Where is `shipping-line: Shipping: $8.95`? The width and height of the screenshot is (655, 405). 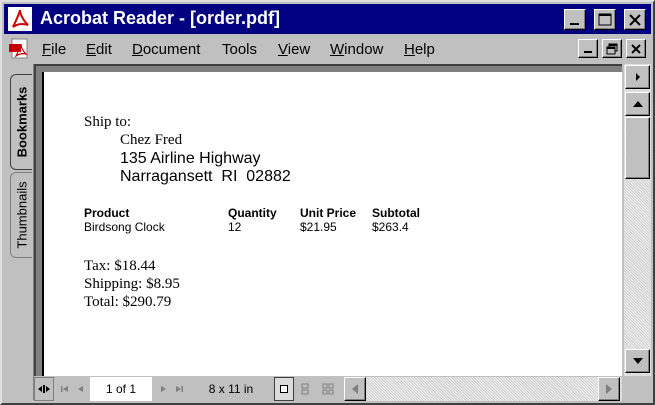
shipping-line: Shipping: $8.95 is located at coordinates (132, 284).